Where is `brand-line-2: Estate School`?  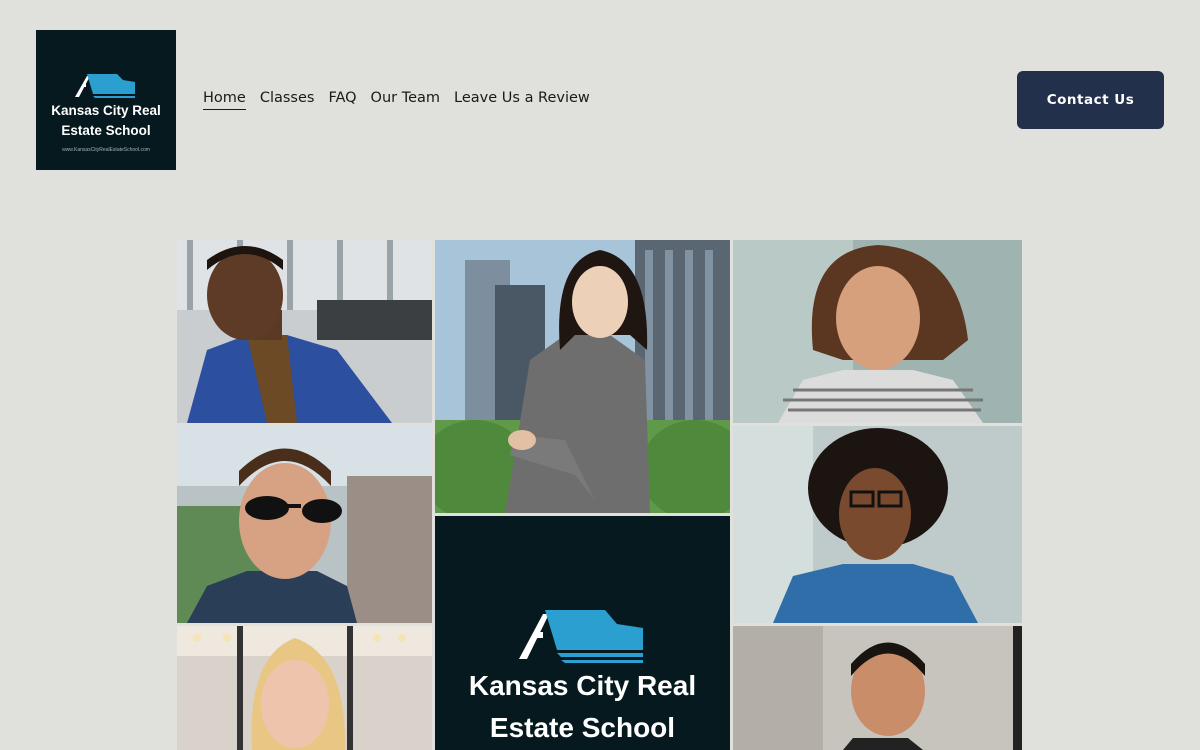
brand-line-2: Estate School is located at coordinates (582, 727).